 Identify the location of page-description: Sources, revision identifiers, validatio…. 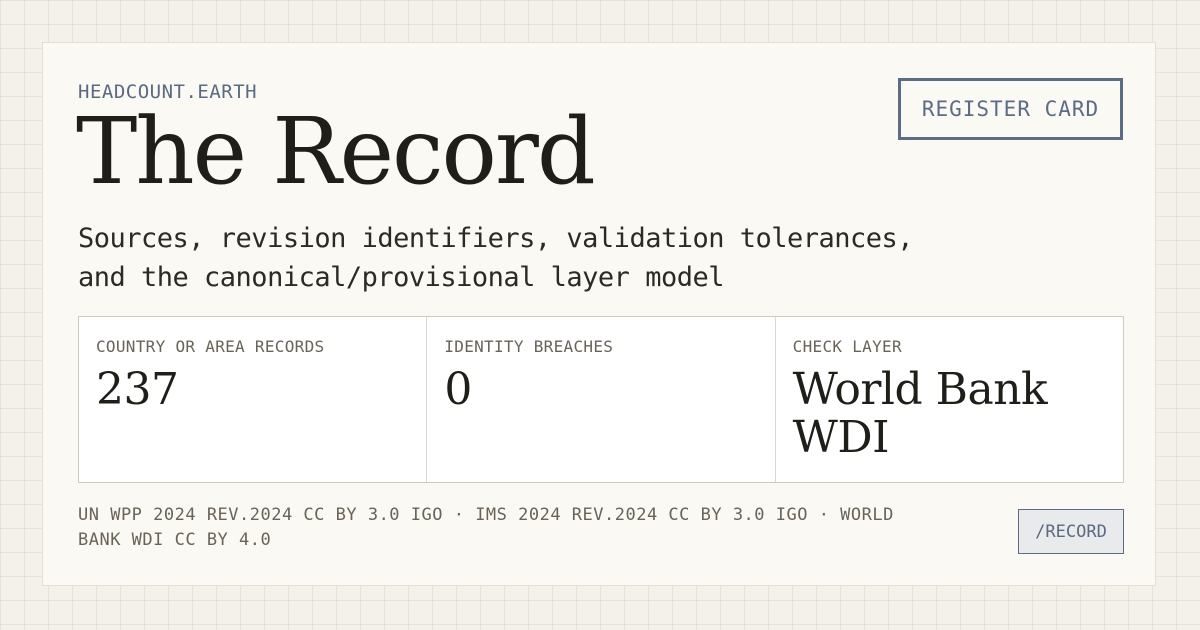
(496, 258).